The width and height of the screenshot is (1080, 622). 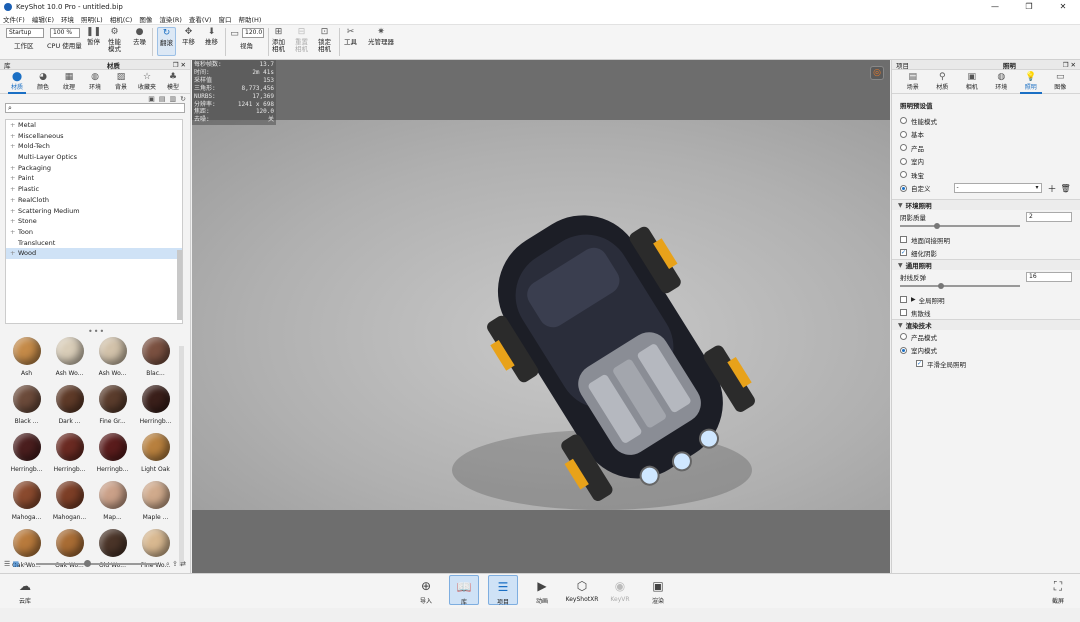 What do you see at coordinates (43, 81) in the screenshot?
I see `tab-colors: ◕ 颜色` at bounding box center [43, 81].